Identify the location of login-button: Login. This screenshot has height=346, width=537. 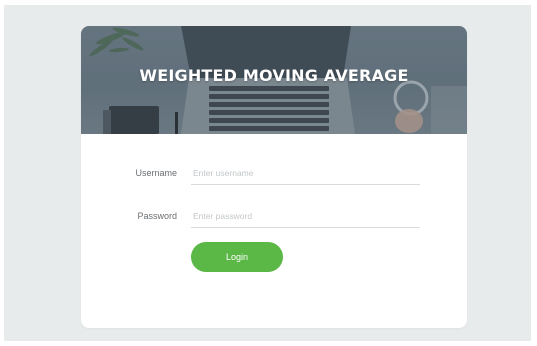
(237, 257).